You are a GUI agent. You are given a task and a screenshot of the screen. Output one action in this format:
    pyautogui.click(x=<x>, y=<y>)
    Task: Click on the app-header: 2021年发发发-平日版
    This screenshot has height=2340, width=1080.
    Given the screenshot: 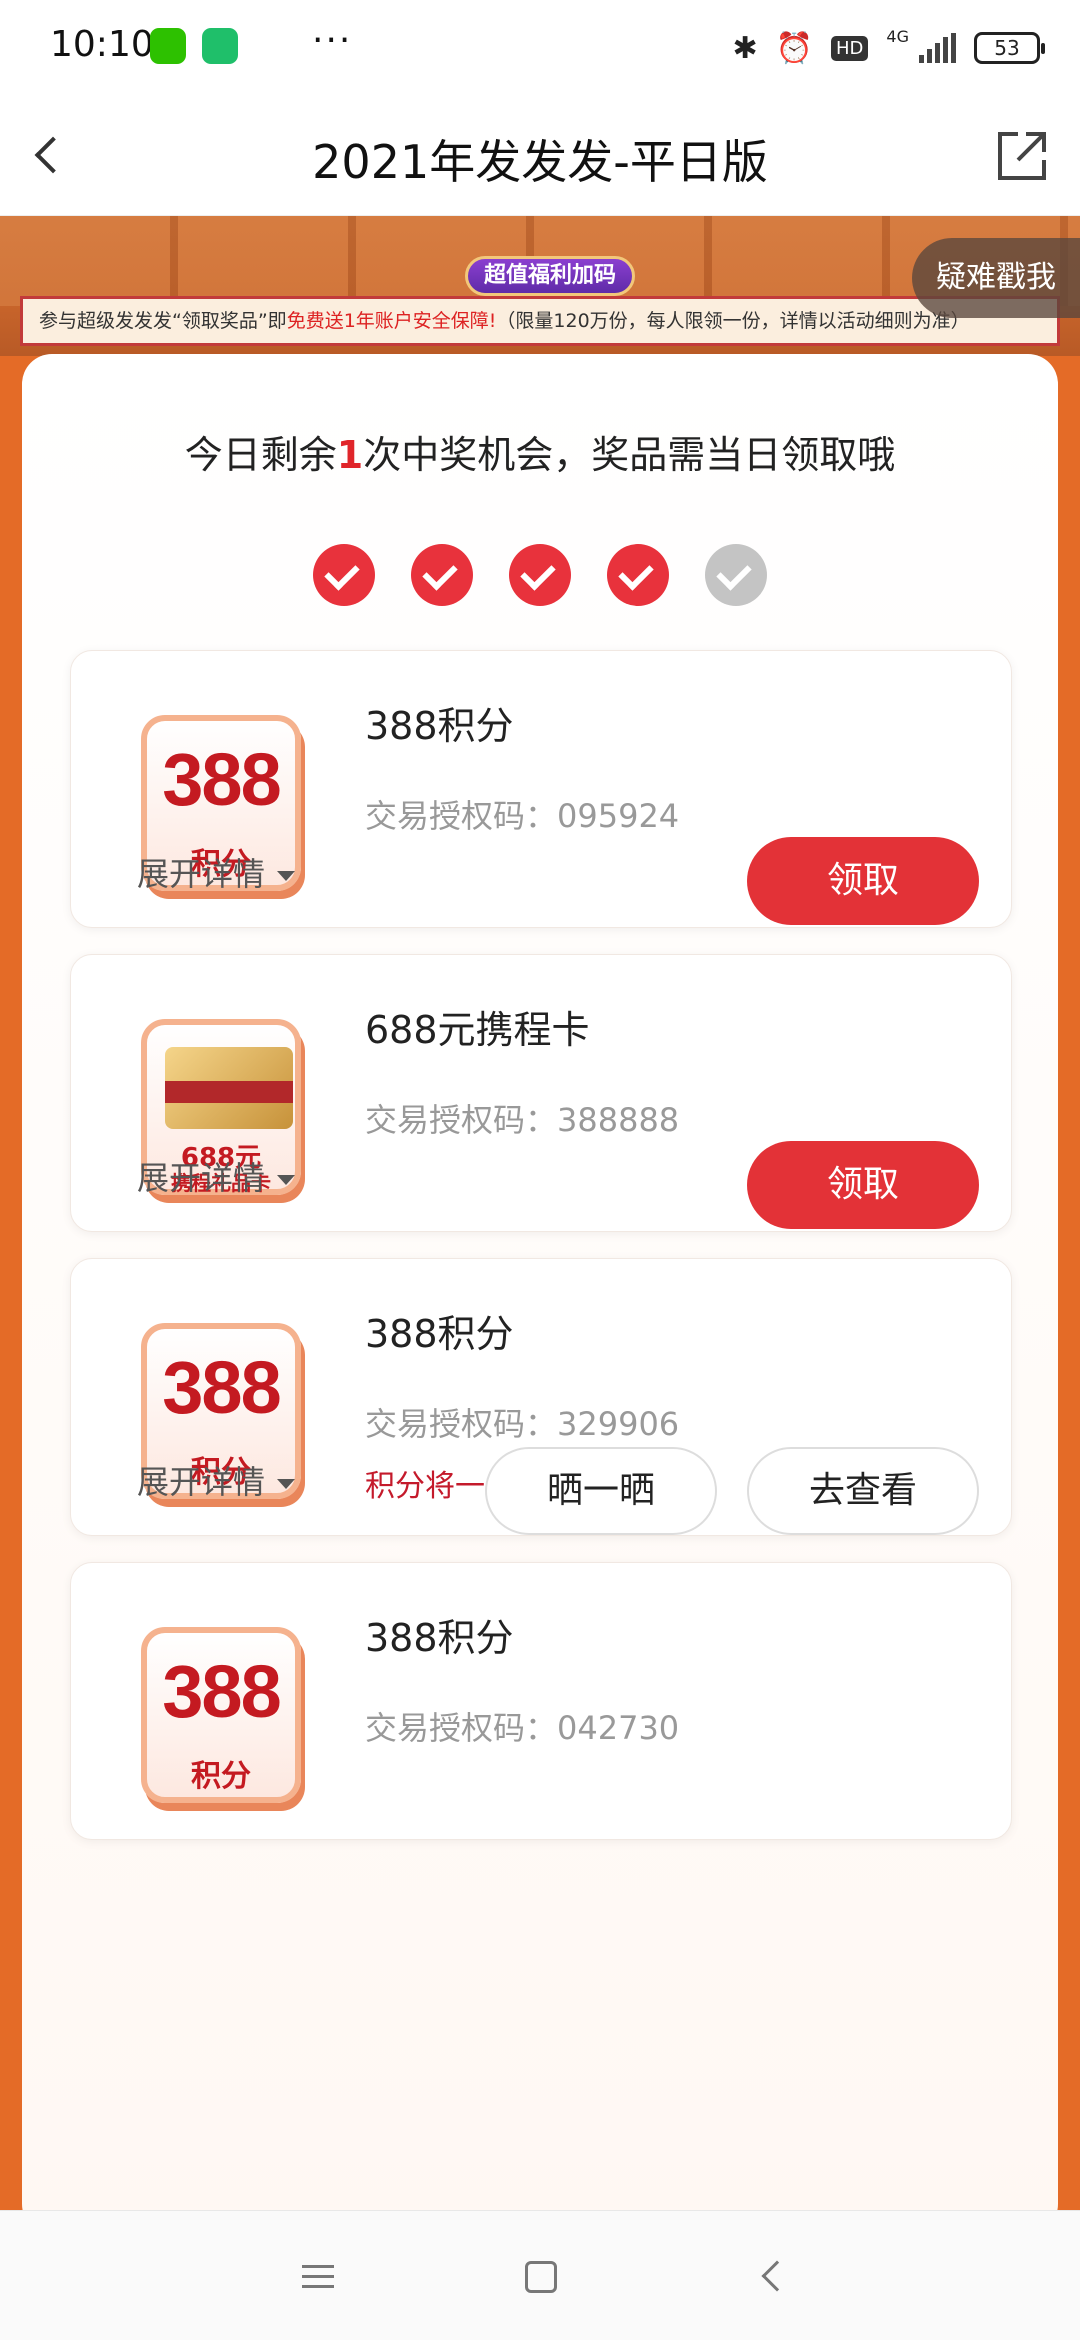 What is the action you would take?
    pyautogui.click(x=540, y=156)
    